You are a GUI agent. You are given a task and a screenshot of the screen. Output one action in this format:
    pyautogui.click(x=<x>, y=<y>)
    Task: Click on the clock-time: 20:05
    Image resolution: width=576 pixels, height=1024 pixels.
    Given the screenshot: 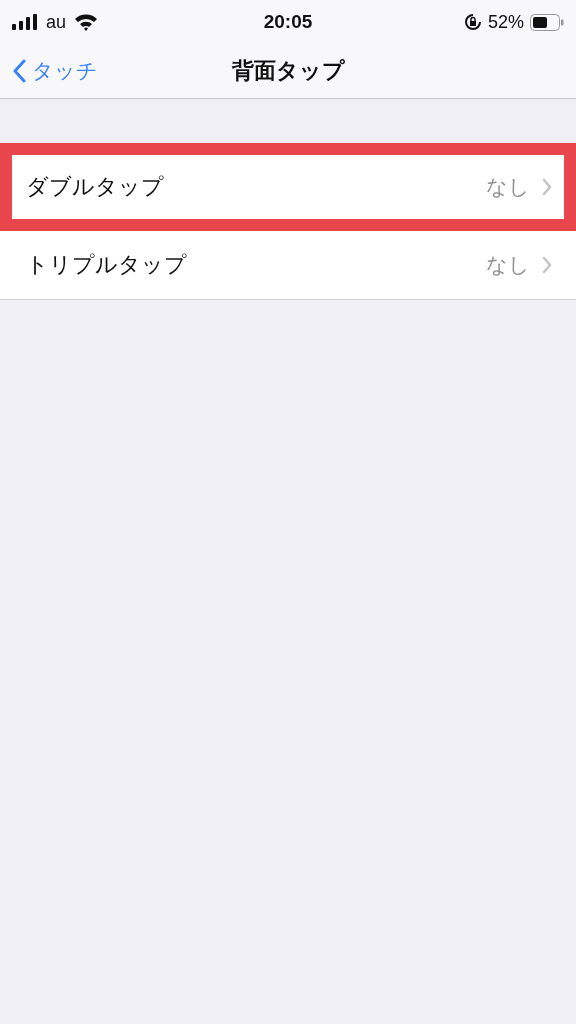 What is the action you would take?
    pyautogui.click(x=288, y=22)
    